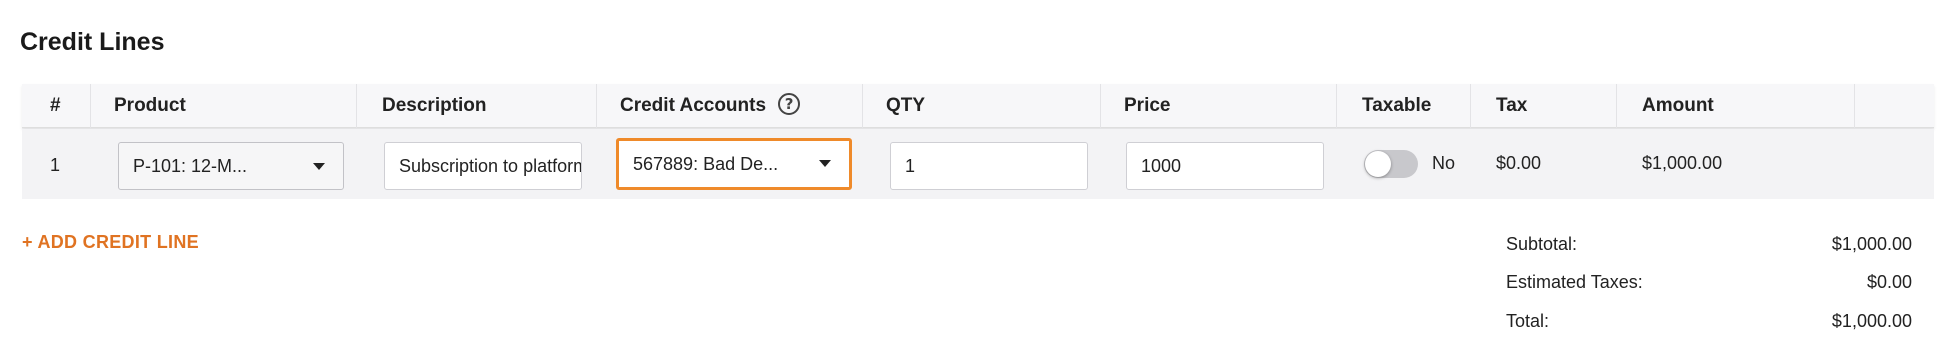 The width and height of the screenshot is (1948, 364). I want to click on subtotal-value: $1,000.00, so click(1871, 244).